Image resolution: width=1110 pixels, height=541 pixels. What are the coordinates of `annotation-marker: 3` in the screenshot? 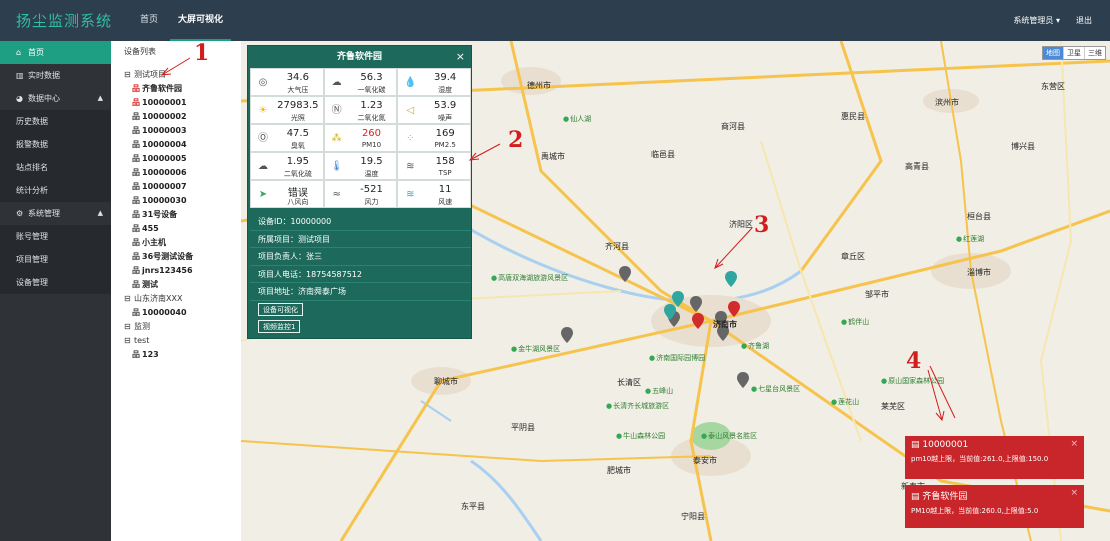 It's located at (762, 225).